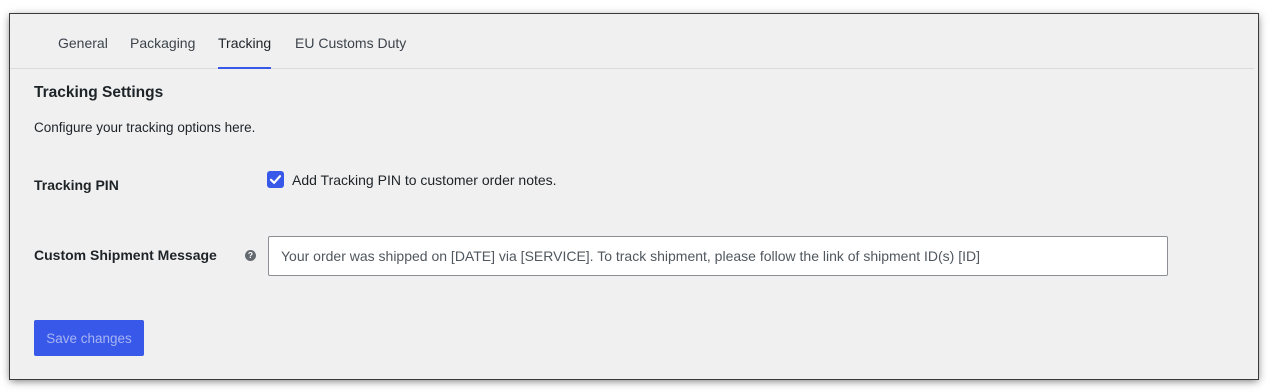 The image size is (1269, 392). What do you see at coordinates (162, 41) in the screenshot?
I see `tab-packaging: Packaging` at bounding box center [162, 41].